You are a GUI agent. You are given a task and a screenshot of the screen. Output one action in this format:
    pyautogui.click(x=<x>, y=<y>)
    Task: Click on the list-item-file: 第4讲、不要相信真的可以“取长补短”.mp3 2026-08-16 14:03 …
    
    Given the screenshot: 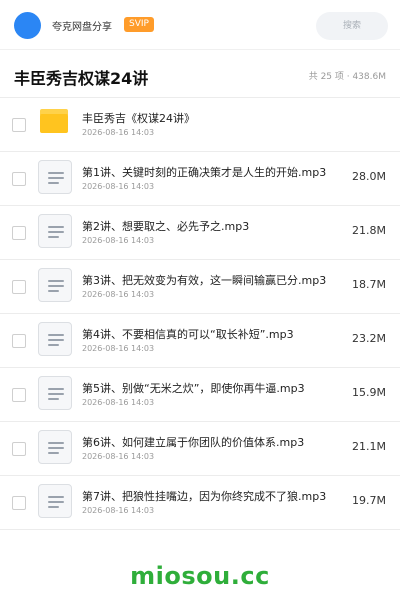 What is the action you would take?
    pyautogui.click(x=200, y=341)
    